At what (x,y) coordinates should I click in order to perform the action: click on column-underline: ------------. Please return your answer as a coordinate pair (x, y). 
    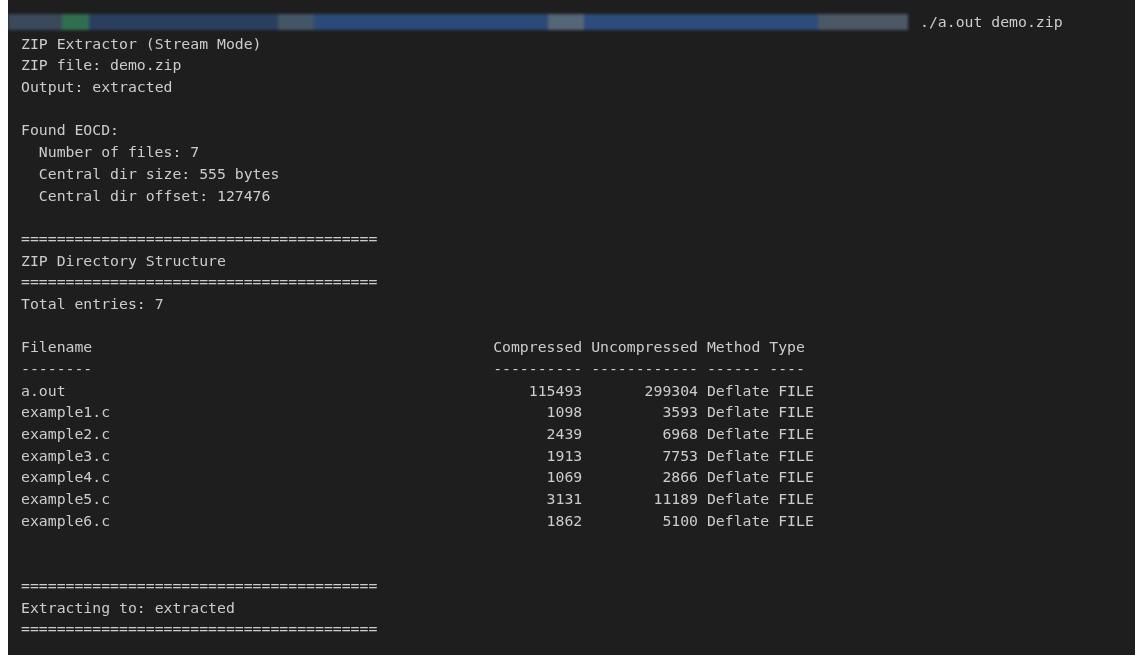
    Looking at the image, I should click on (645, 368).